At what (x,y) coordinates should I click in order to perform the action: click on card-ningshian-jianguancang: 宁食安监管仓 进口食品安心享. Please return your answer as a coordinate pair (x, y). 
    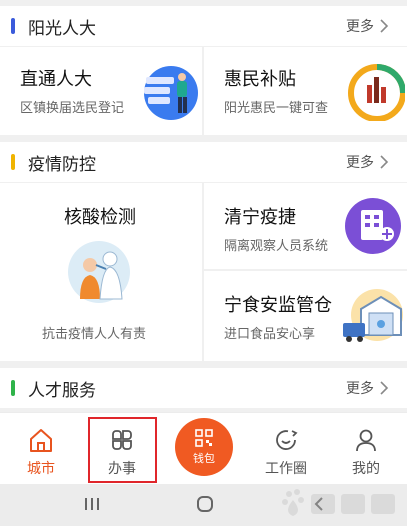
    Looking at the image, I should click on (305, 316).